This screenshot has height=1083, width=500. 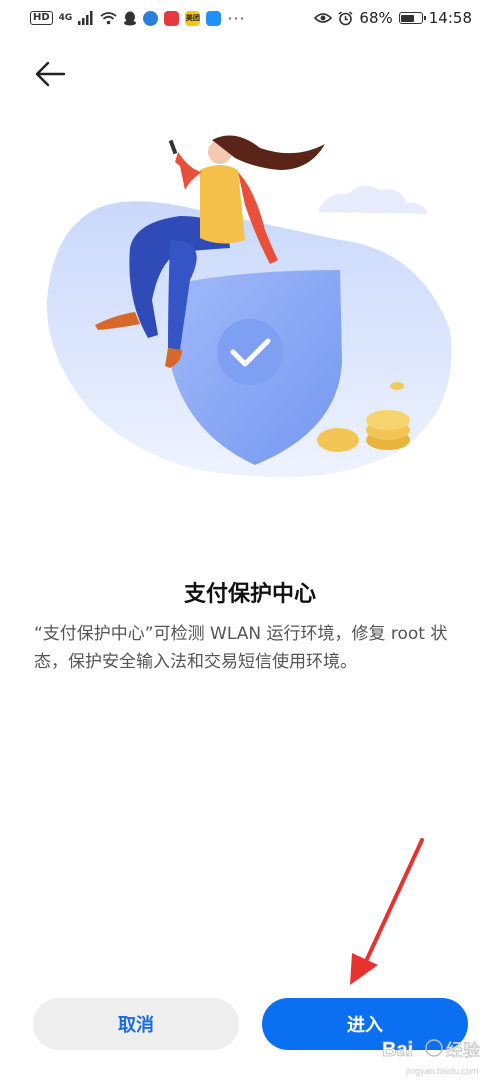 What do you see at coordinates (373, 199) in the screenshot?
I see `cloud-shape` at bounding box center [373, 199].